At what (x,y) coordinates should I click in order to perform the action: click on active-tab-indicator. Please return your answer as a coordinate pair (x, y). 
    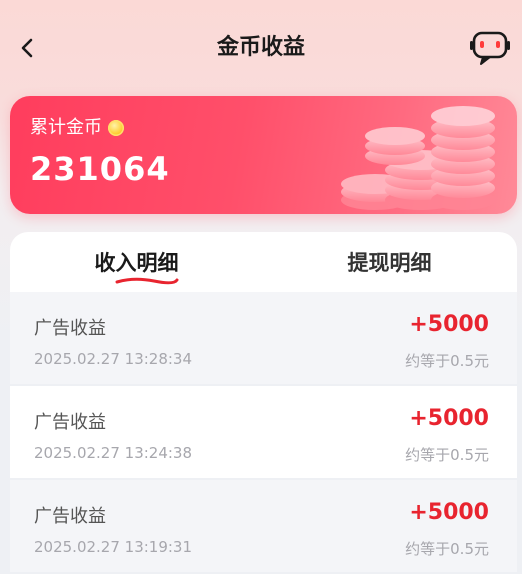
    Looking at the image, I should click on (147, 281).